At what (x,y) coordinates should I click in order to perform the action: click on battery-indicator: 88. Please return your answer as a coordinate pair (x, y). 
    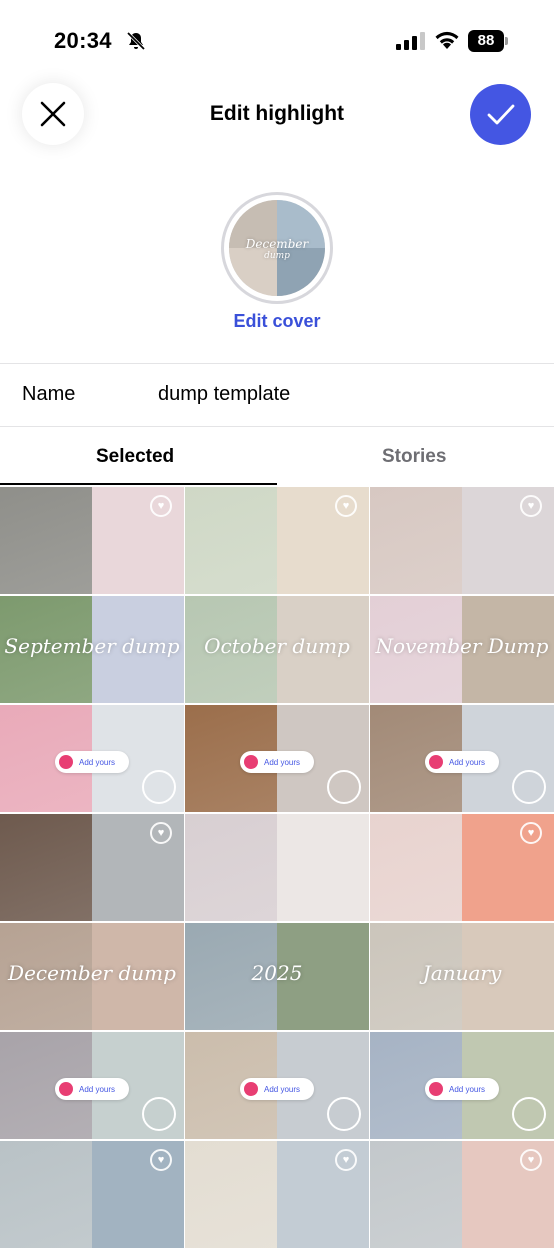
    Looking at the image, I should click on (488, 41).